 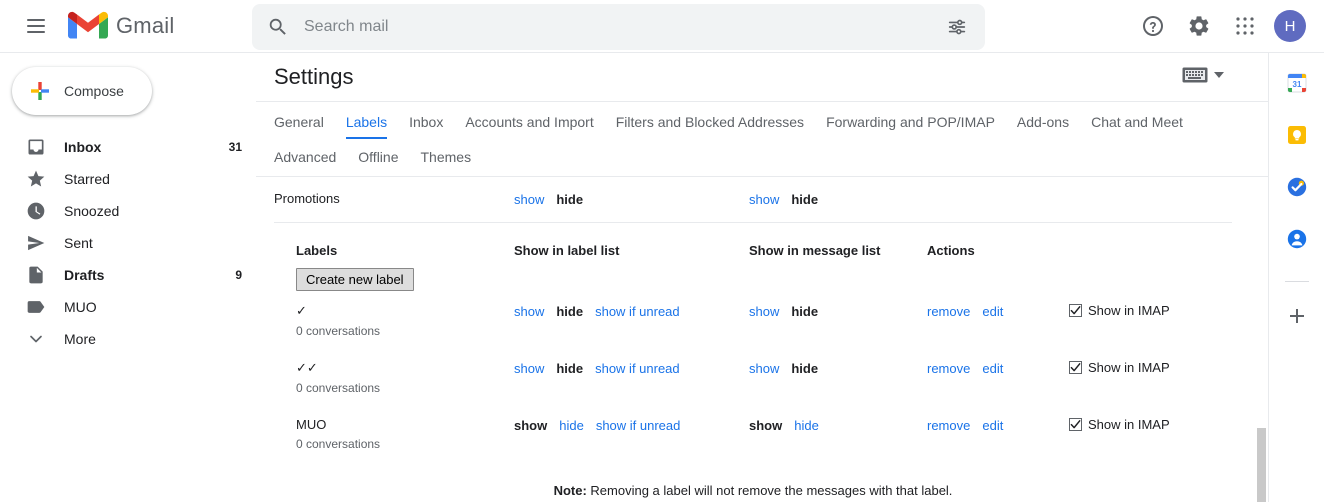 I want to click on label-name: MUO, so click(x=311, y=424).